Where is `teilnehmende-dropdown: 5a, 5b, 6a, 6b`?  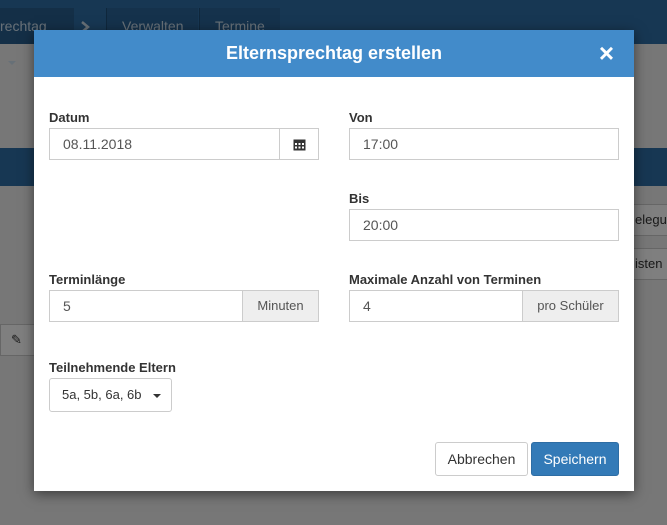 teilnehmende-dropdown: 5a, 5b, 6a, 6b is located at coordinates (111, 395).